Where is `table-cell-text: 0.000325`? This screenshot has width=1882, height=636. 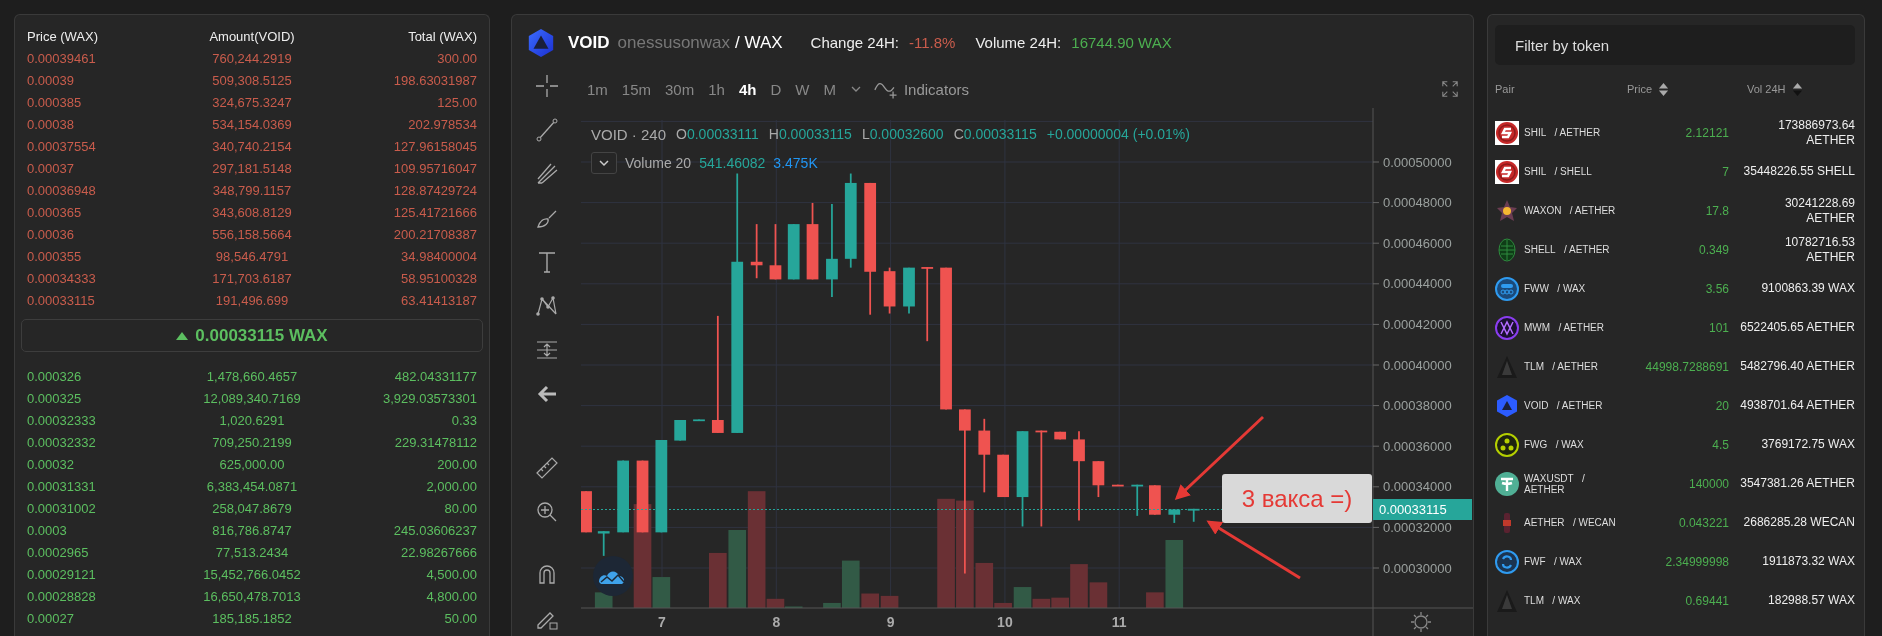
table-cell-text: 0.000325 is located at coordinates (55, 398).